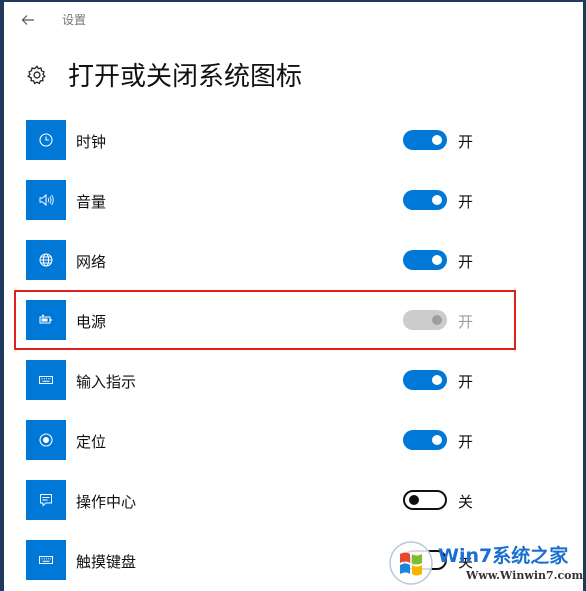  Describe the element at coordinates (2, 295) in the screenshot. I see `window-border-left` at that location.